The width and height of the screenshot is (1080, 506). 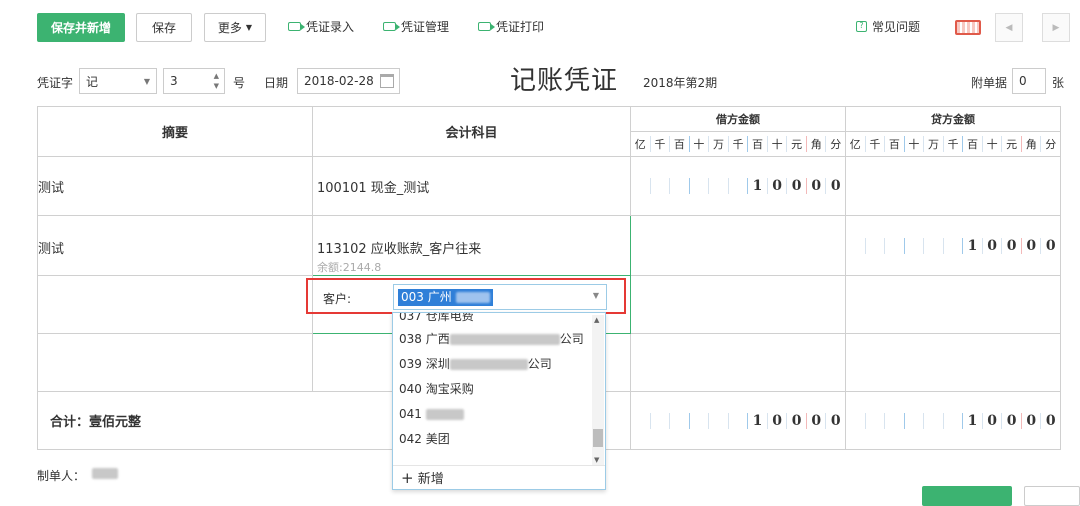 What do you see at coordinates (564, 81) in the screenshot?
I see `page-title: 记账凭证` at bounding box center [564, 81].